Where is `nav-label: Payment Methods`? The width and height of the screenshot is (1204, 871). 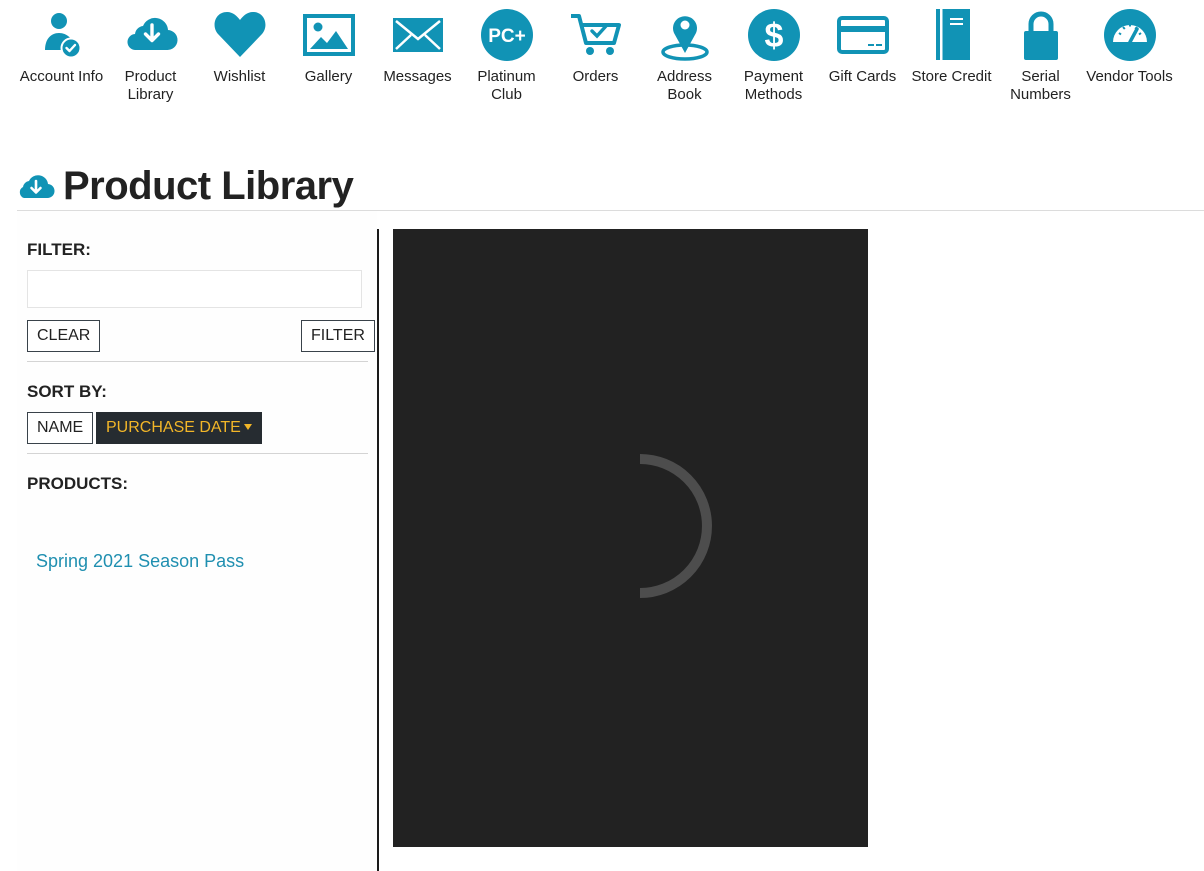 nav-label: Payment Methods is located at coordinates (773, 85).